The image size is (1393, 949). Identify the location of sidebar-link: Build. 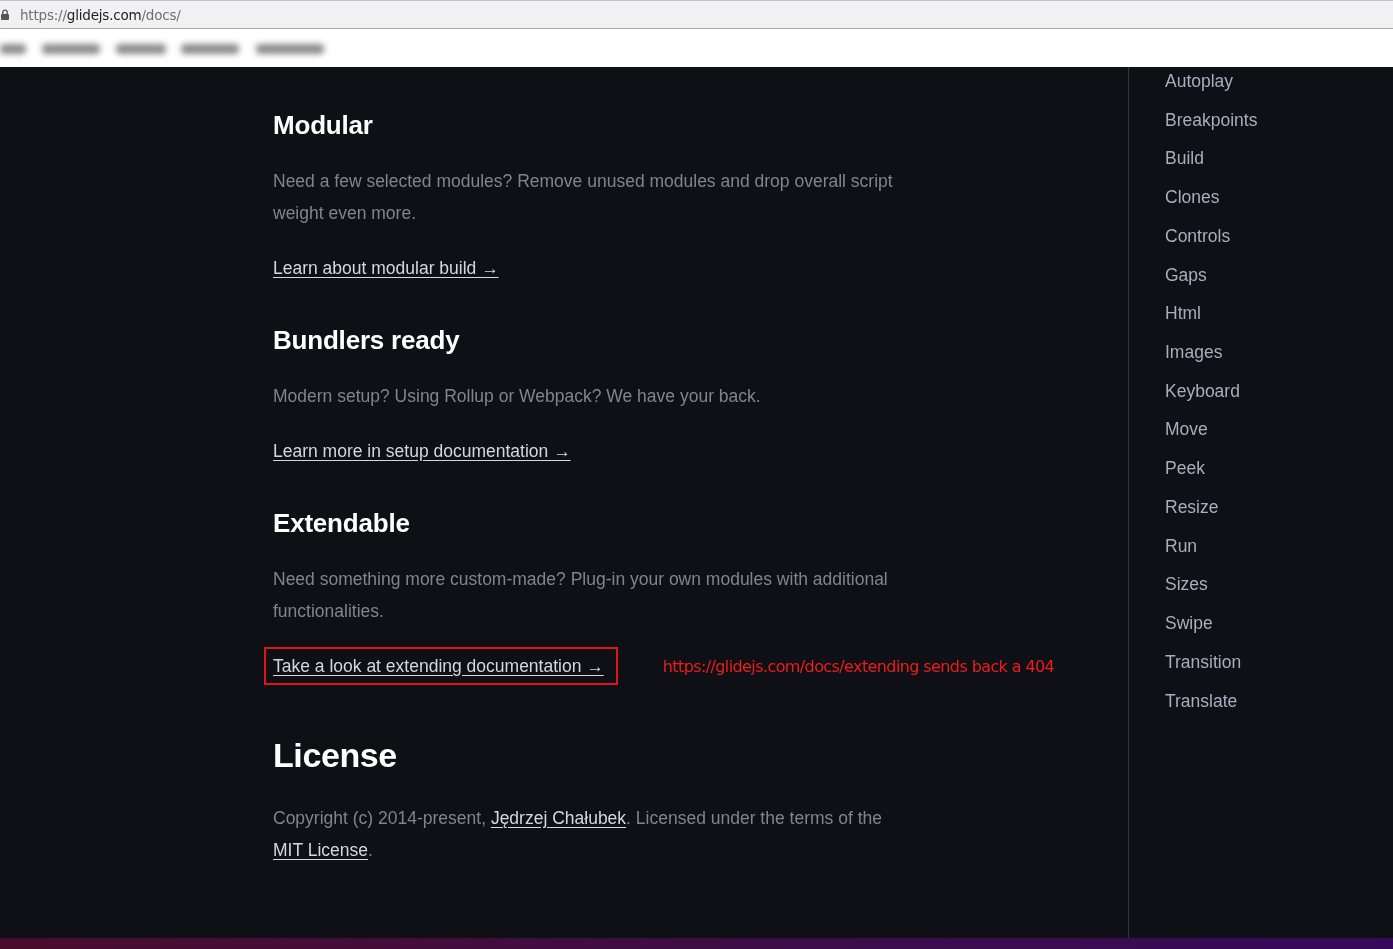
(1184, 158).